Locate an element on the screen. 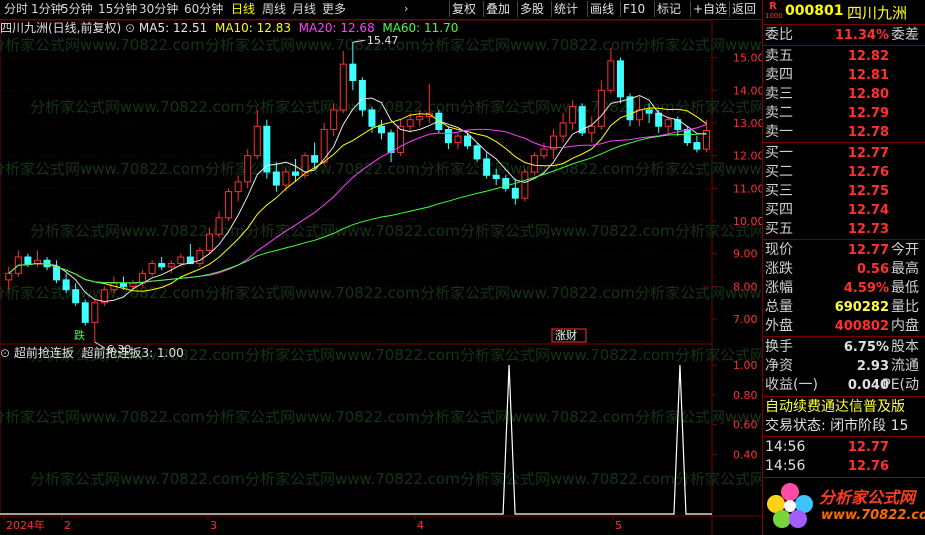 The image size is (925, 535). y-tick-label: 14.00 is located at coordinates (747, 90).